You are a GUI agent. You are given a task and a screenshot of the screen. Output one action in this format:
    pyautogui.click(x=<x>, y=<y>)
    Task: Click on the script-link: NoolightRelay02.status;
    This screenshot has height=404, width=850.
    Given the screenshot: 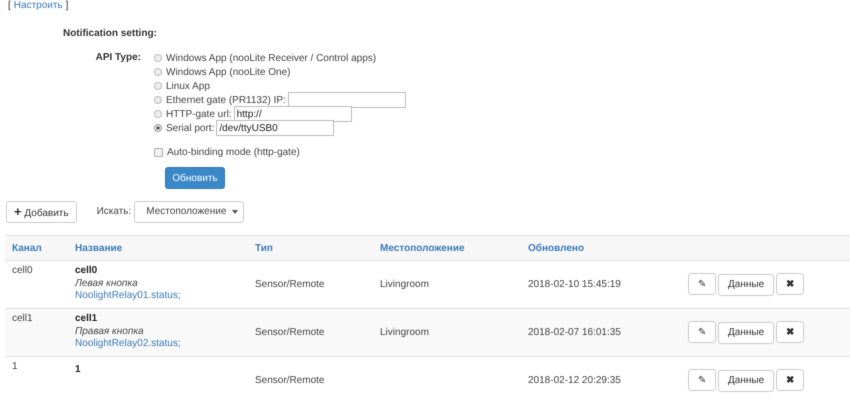 What is the action you would take?
    pyautogui.click(x=158, y=343)
    